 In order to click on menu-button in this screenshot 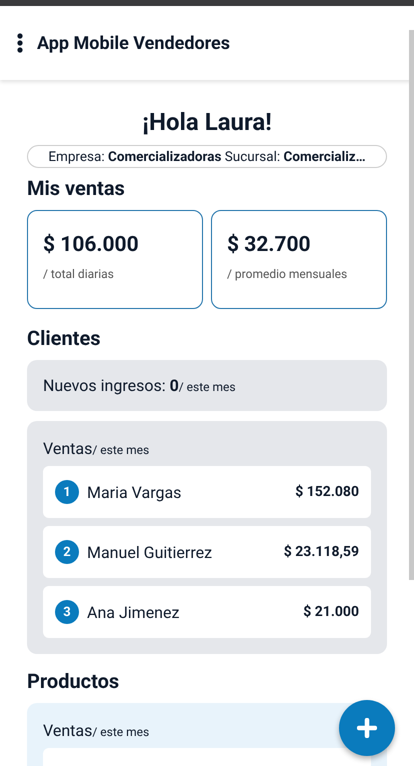, I will do `click(20, 43)`.